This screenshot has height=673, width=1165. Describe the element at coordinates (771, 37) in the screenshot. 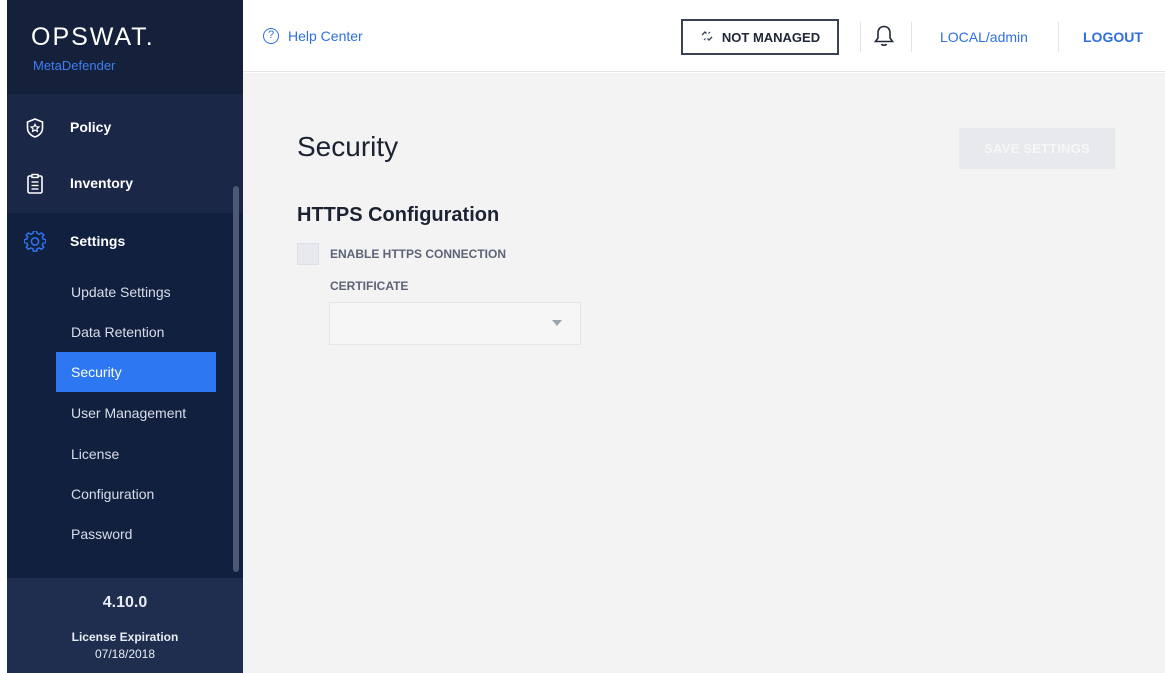

I see `not-managed-label: NOT MANAGED` at that location.